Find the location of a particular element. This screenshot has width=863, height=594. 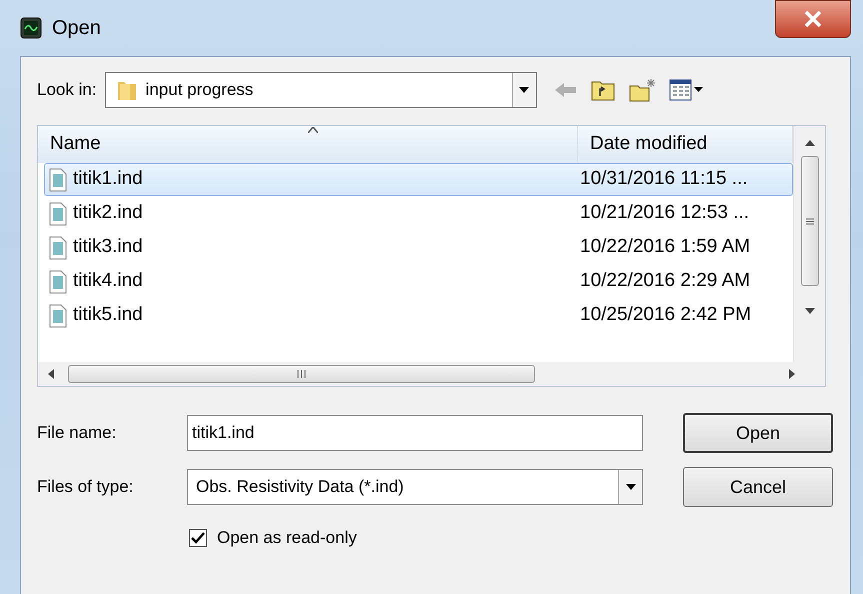

view-menu-icon is located at coordinates (686, 90).